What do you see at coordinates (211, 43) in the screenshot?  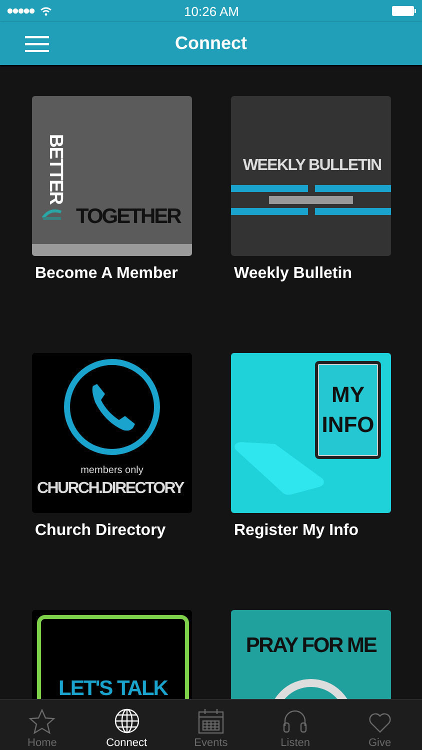 I see `page-title: Connect` at bounding box center [211, 43].